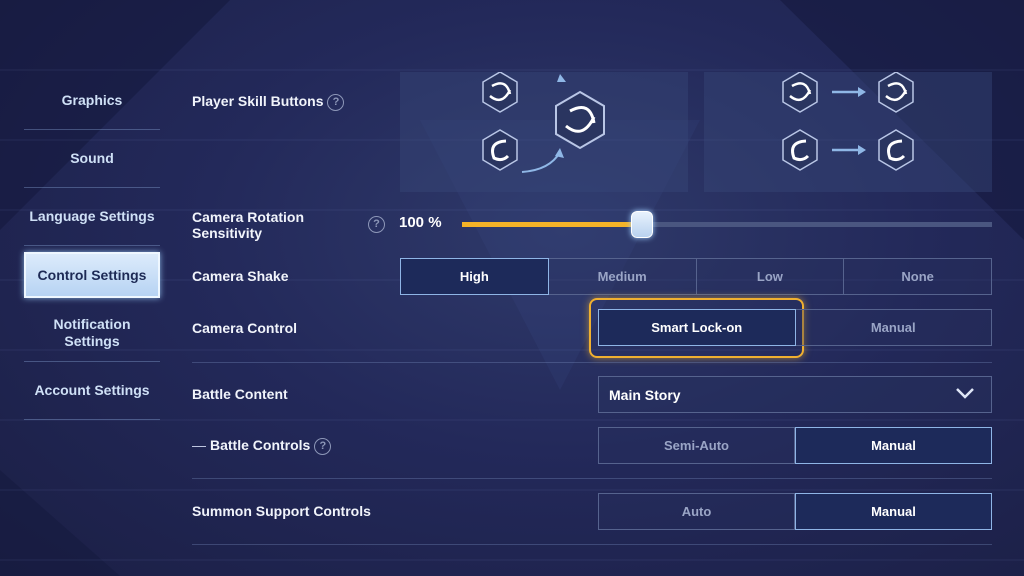  I want to click on battle-content-dropdown: Main Story, so click(795, 394).